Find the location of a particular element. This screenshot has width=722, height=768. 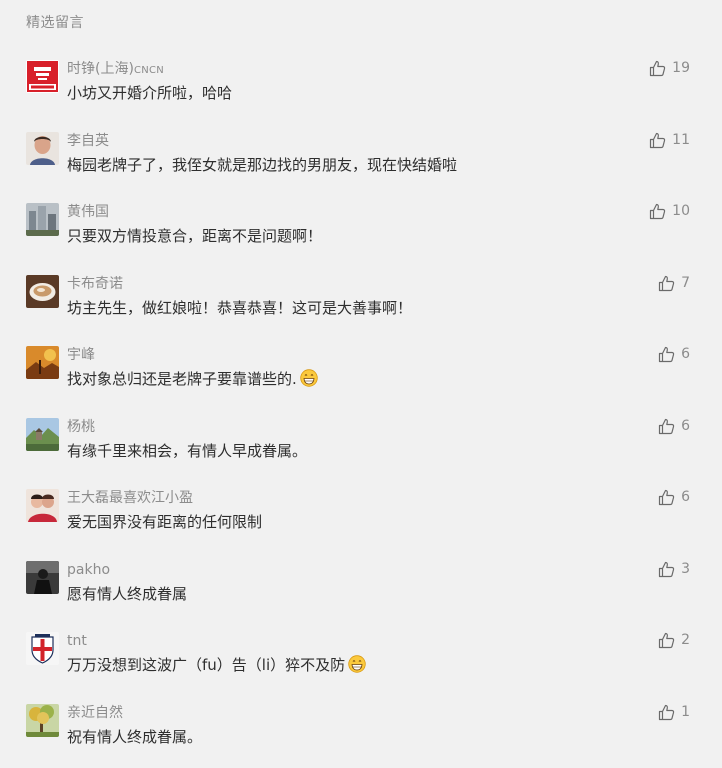

like-button: 3 is located at coordinates (674, 569).